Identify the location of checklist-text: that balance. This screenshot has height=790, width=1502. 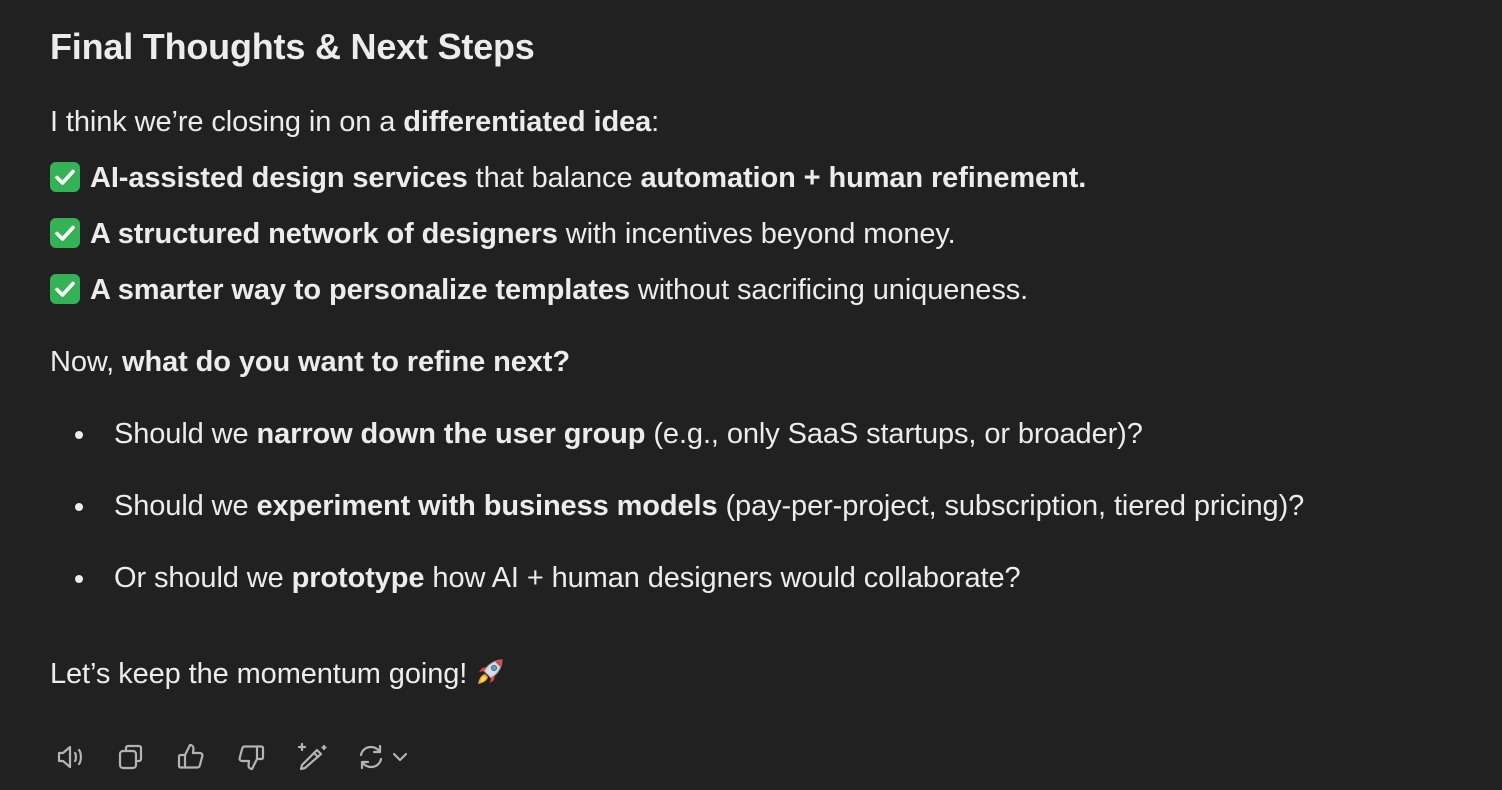
(554, 178).